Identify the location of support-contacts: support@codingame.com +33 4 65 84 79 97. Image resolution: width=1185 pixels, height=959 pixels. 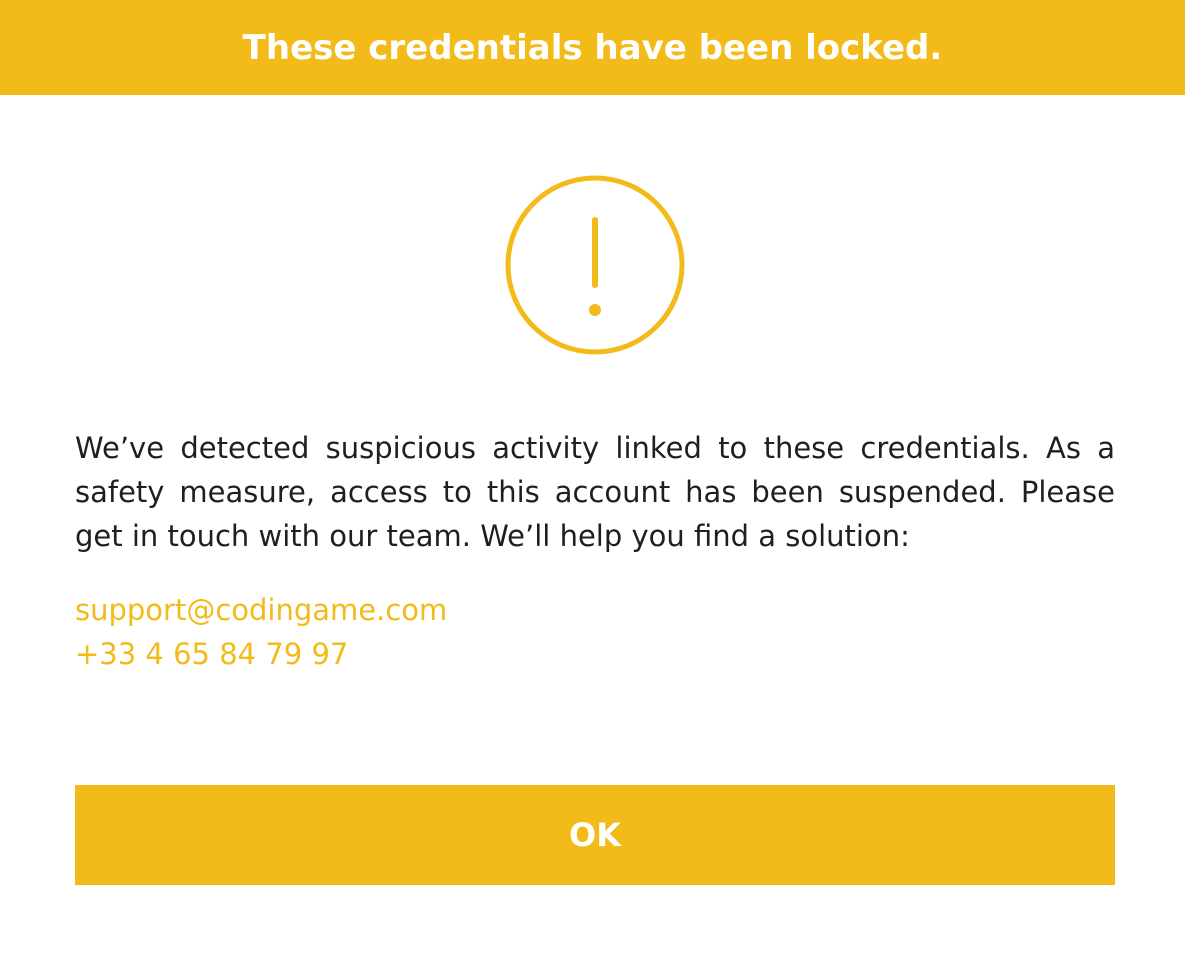
(595, 632).